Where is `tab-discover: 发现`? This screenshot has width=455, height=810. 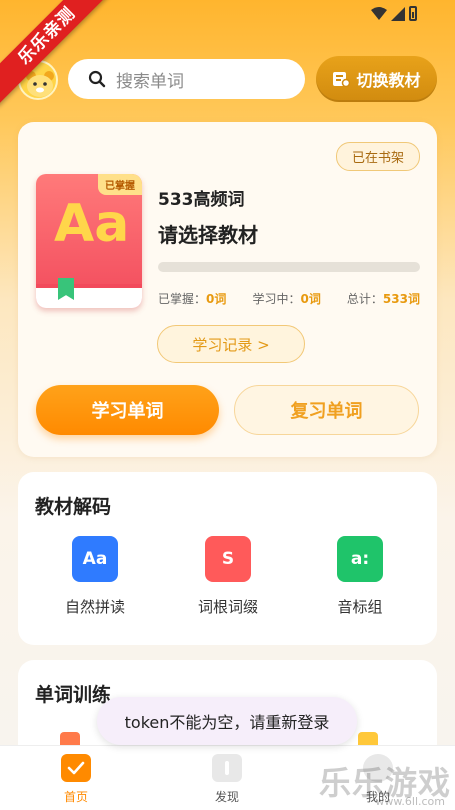
tab-discover: 发现 is located at coordinates (227, 779).